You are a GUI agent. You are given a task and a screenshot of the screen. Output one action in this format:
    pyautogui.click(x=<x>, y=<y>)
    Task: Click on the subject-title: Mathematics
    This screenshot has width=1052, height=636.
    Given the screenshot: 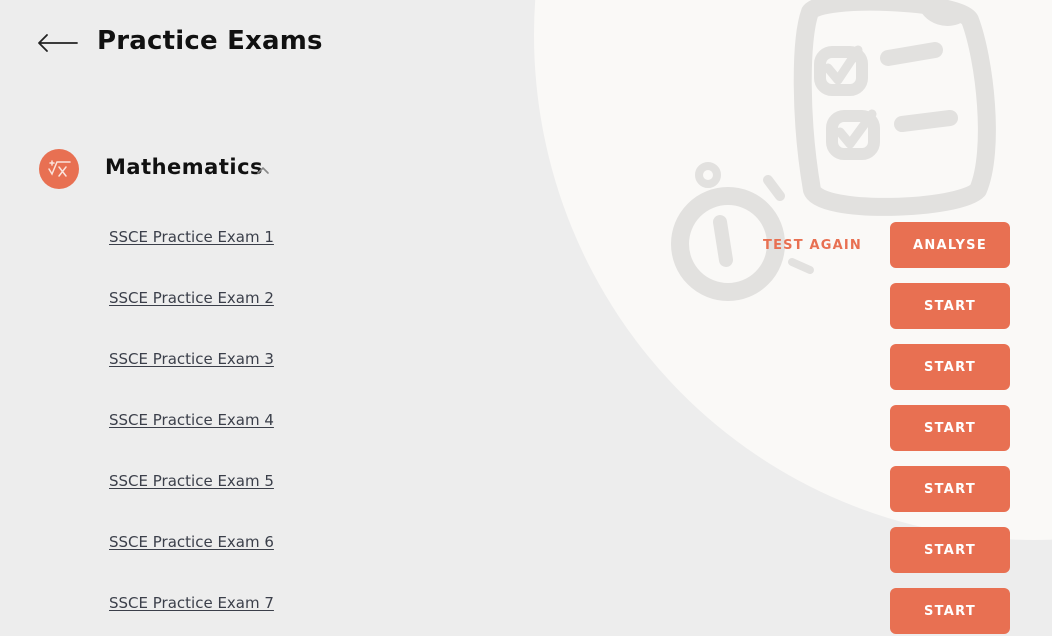 What is the action you would take?
    pyautogui.click(x=184, y=167)
    